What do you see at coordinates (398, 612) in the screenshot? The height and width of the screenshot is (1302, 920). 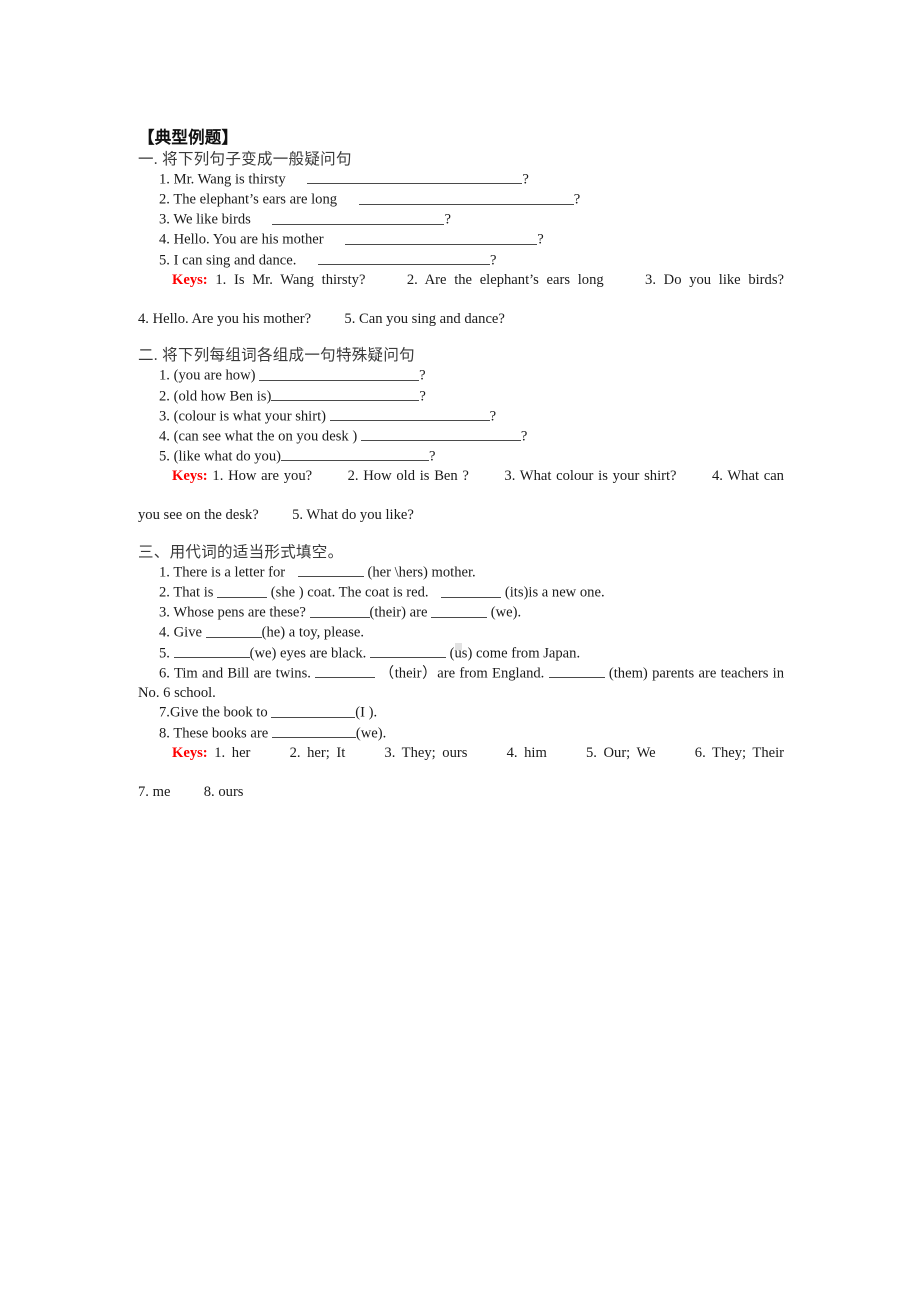 I see `item-text: (their) are` at bounding box center [398, 612].